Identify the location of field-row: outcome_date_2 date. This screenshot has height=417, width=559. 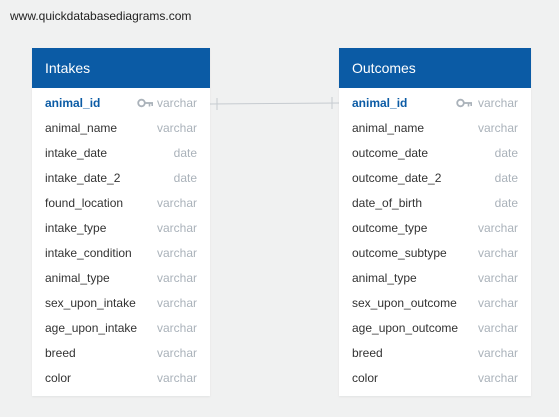
(435, 178).